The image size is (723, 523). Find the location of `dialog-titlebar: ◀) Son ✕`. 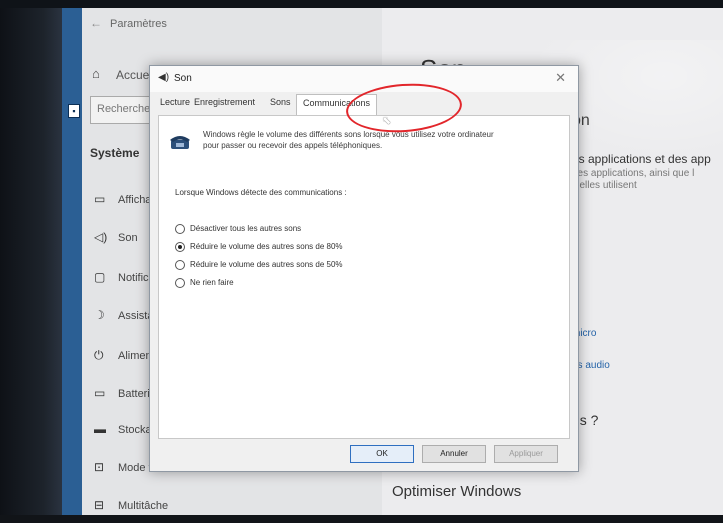

dialog-titlebar: ◀) Son ✕ is located at coordinates (364, 79).